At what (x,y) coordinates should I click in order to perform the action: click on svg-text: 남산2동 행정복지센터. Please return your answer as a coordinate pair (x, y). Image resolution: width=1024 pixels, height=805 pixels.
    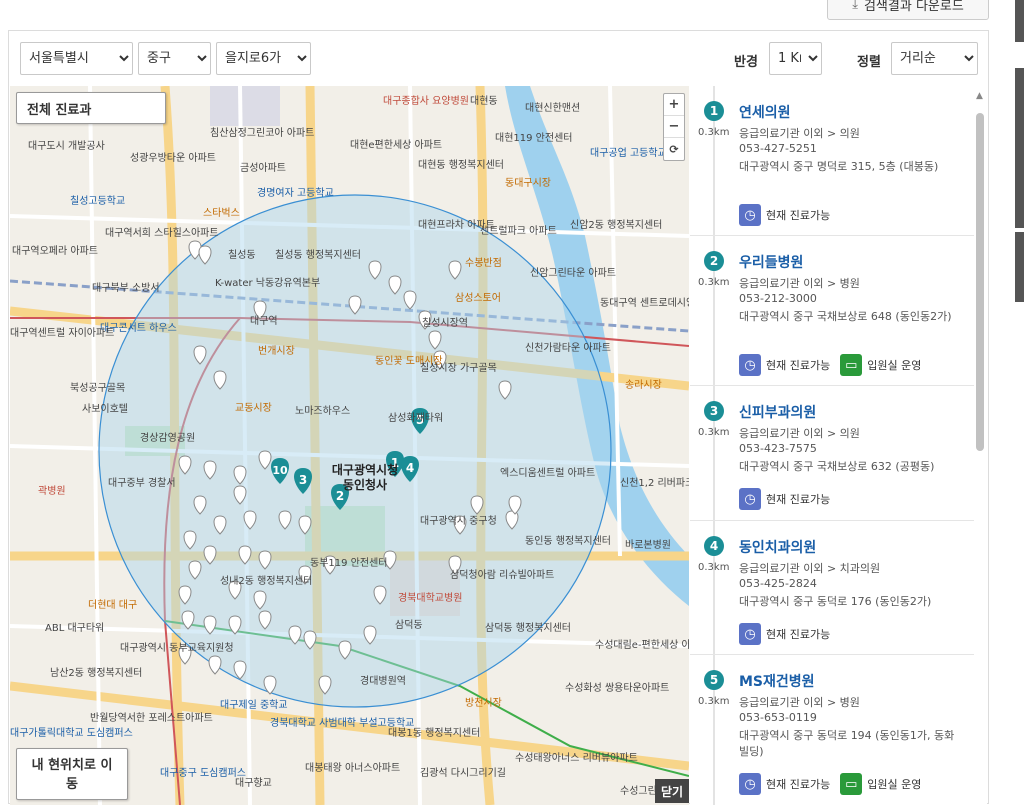
    Looking at the image, I should click on (96, 673).